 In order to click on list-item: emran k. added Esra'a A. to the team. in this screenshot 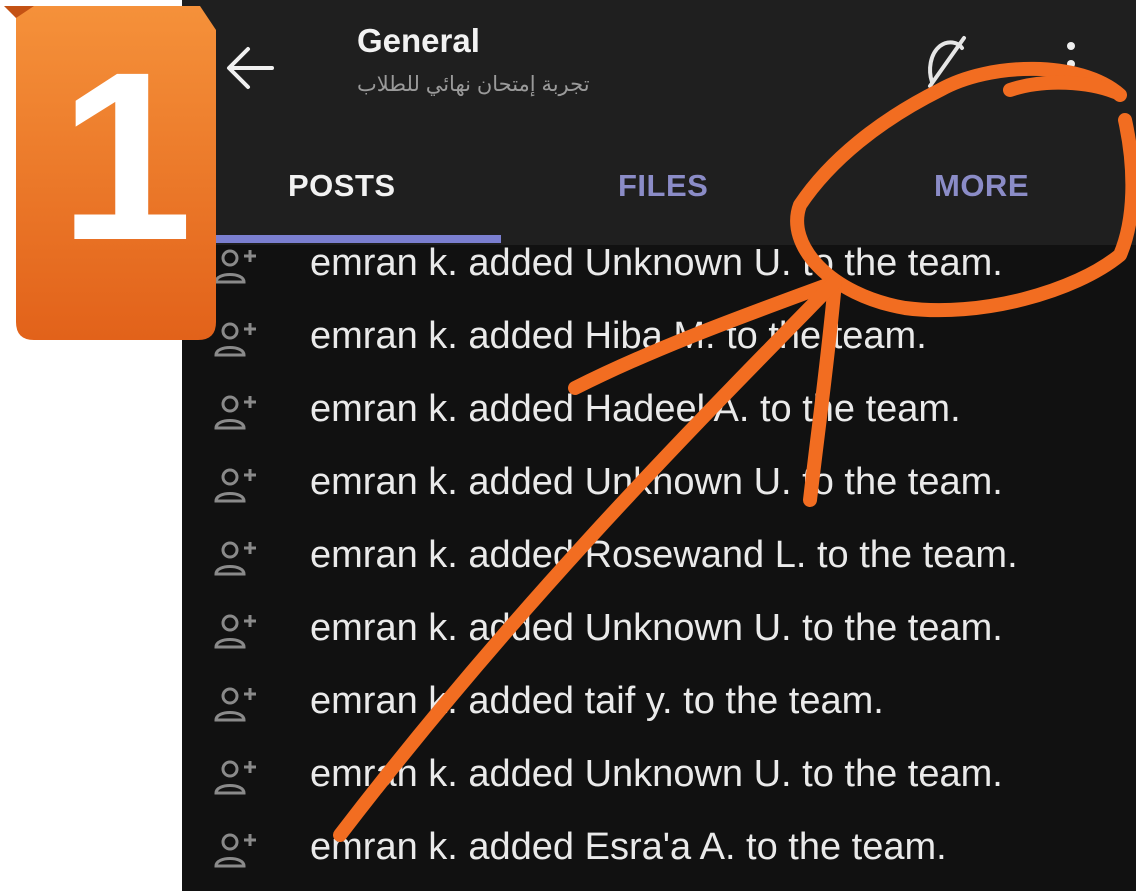, I will do `click(659, 852)`.